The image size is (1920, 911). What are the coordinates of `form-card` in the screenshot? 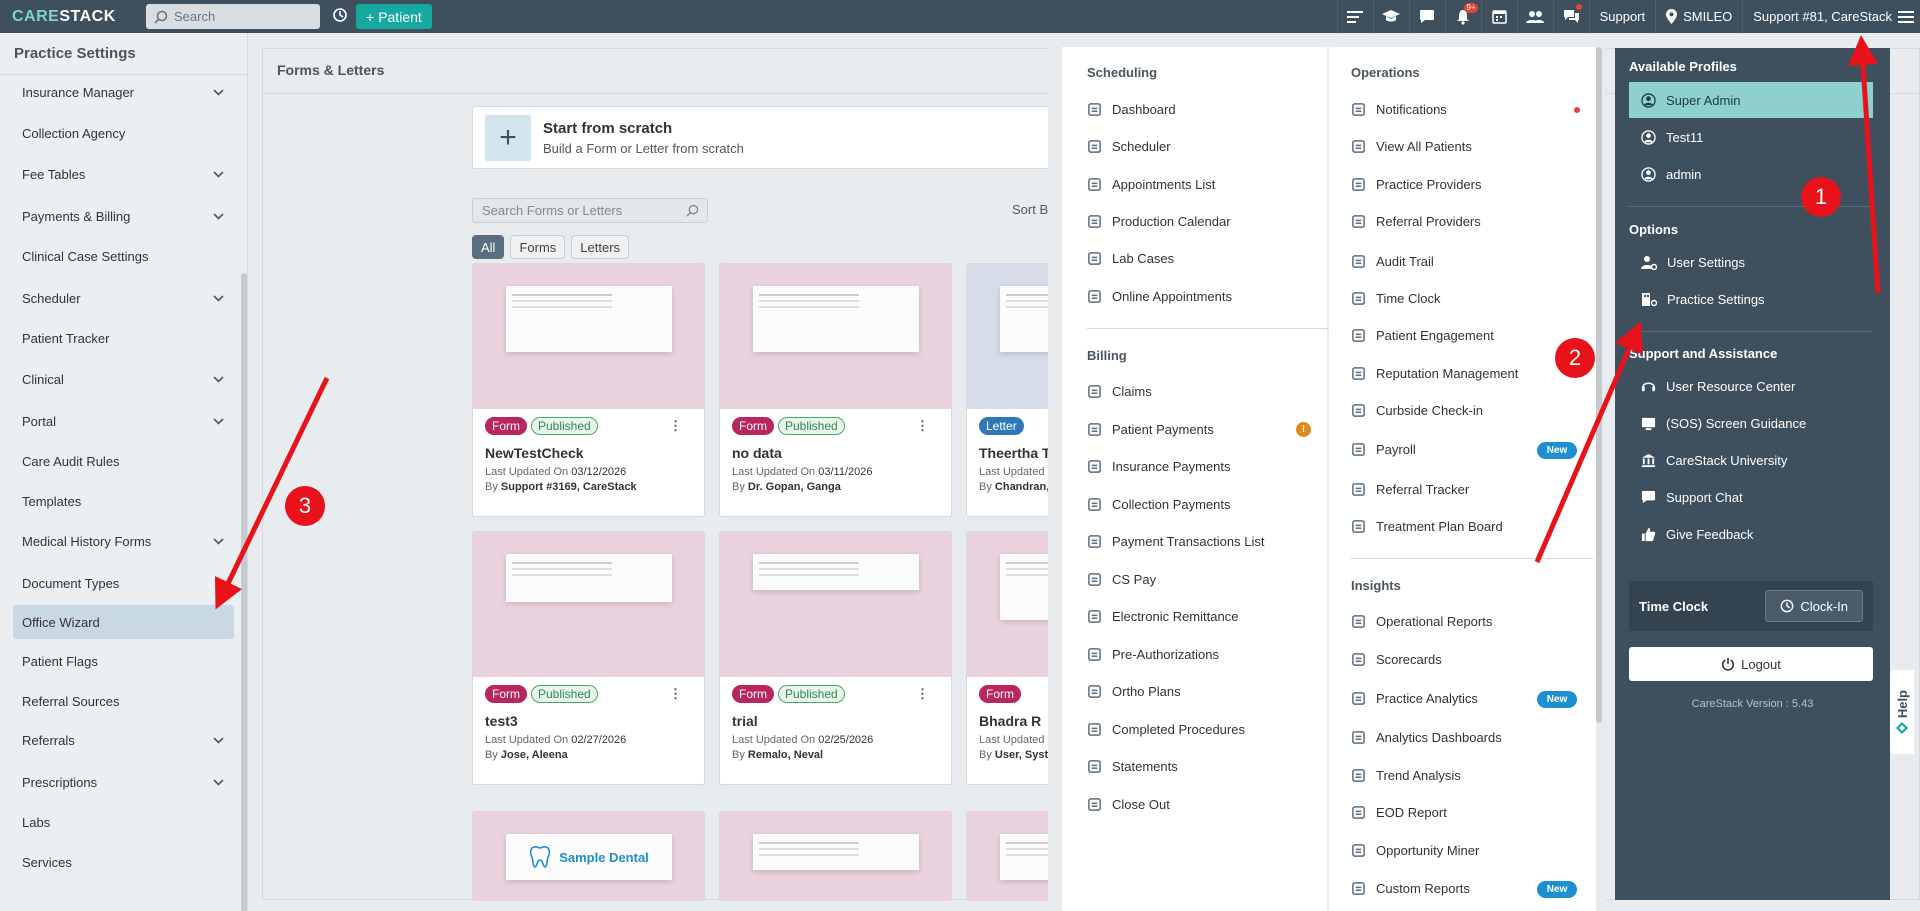 It's located at (835, 856).